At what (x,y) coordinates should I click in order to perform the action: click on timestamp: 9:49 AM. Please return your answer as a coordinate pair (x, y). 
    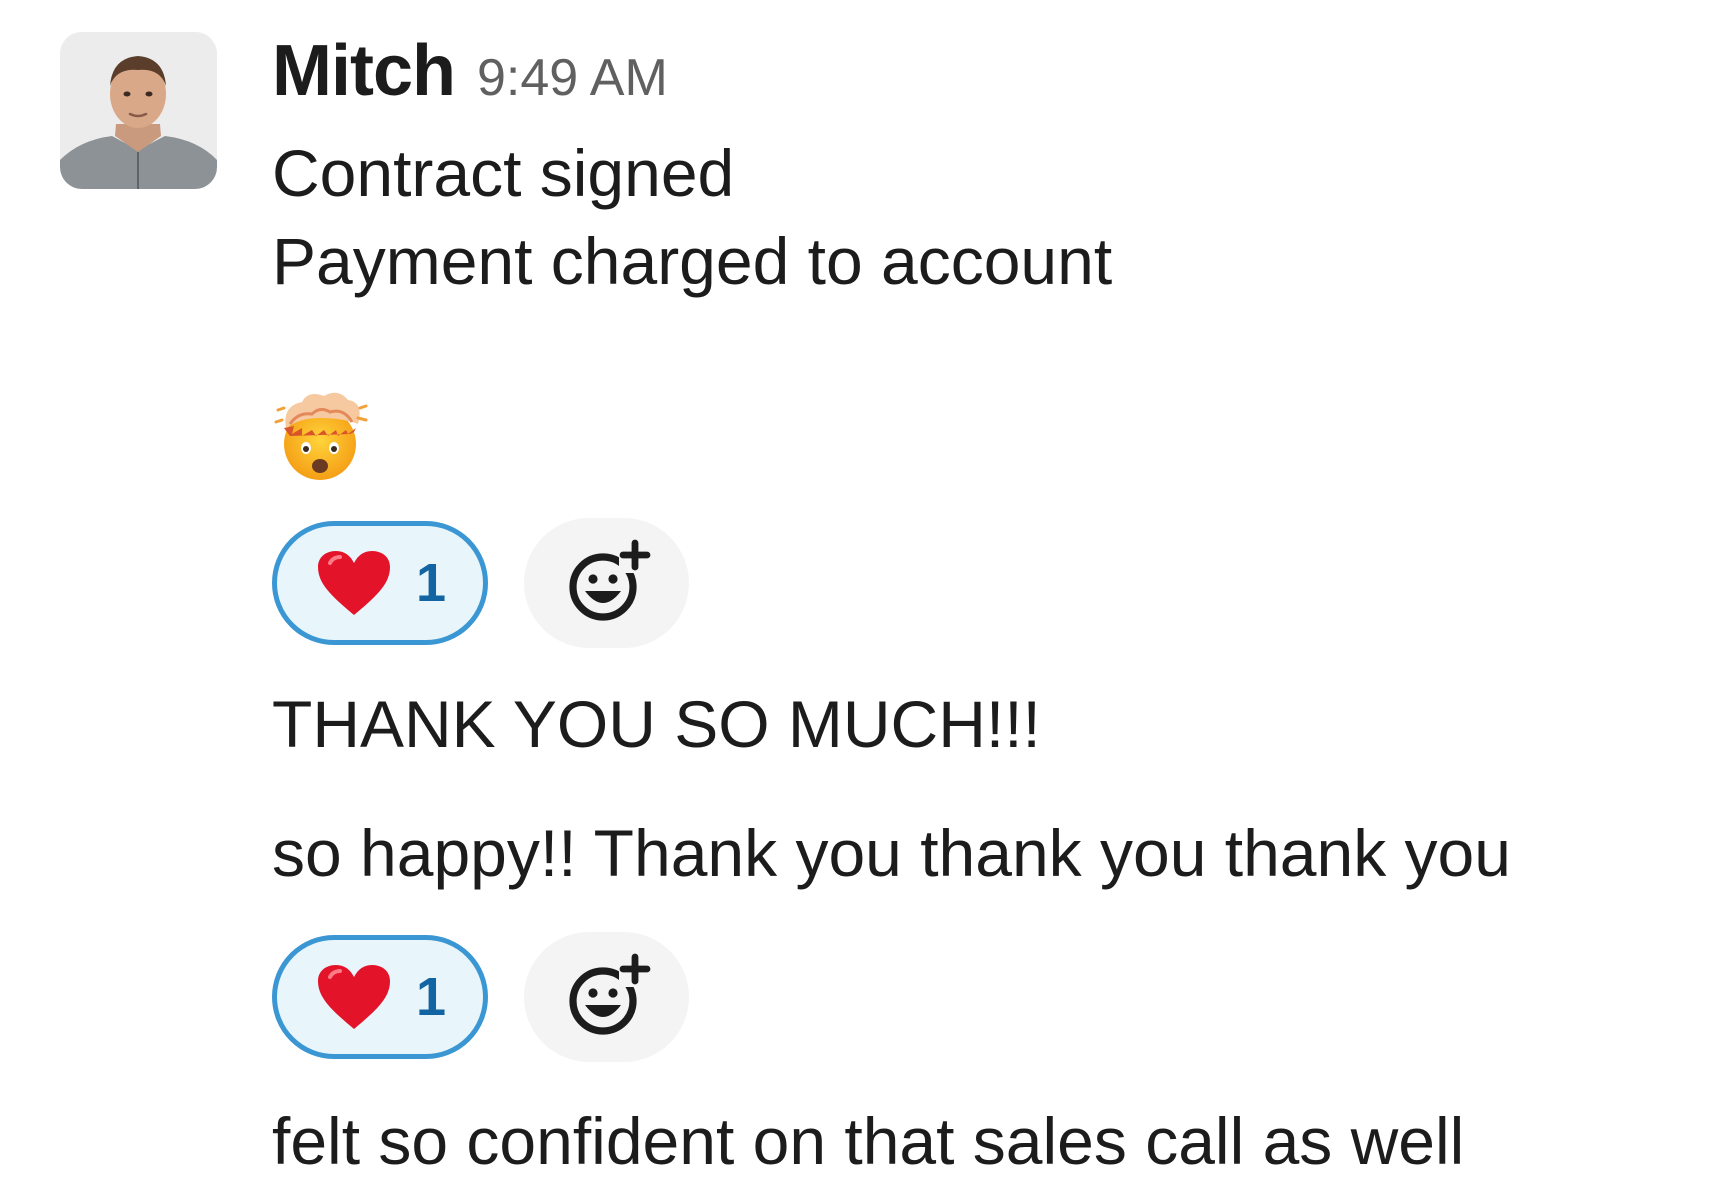
    Looking at the image, I should click on (572, 78).